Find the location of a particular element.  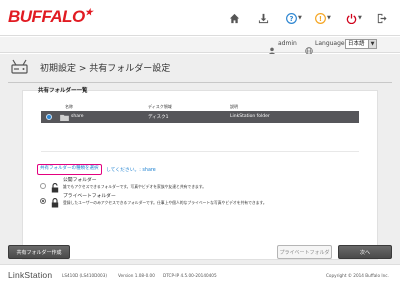

download-icon is located at coordinates (263, 18).